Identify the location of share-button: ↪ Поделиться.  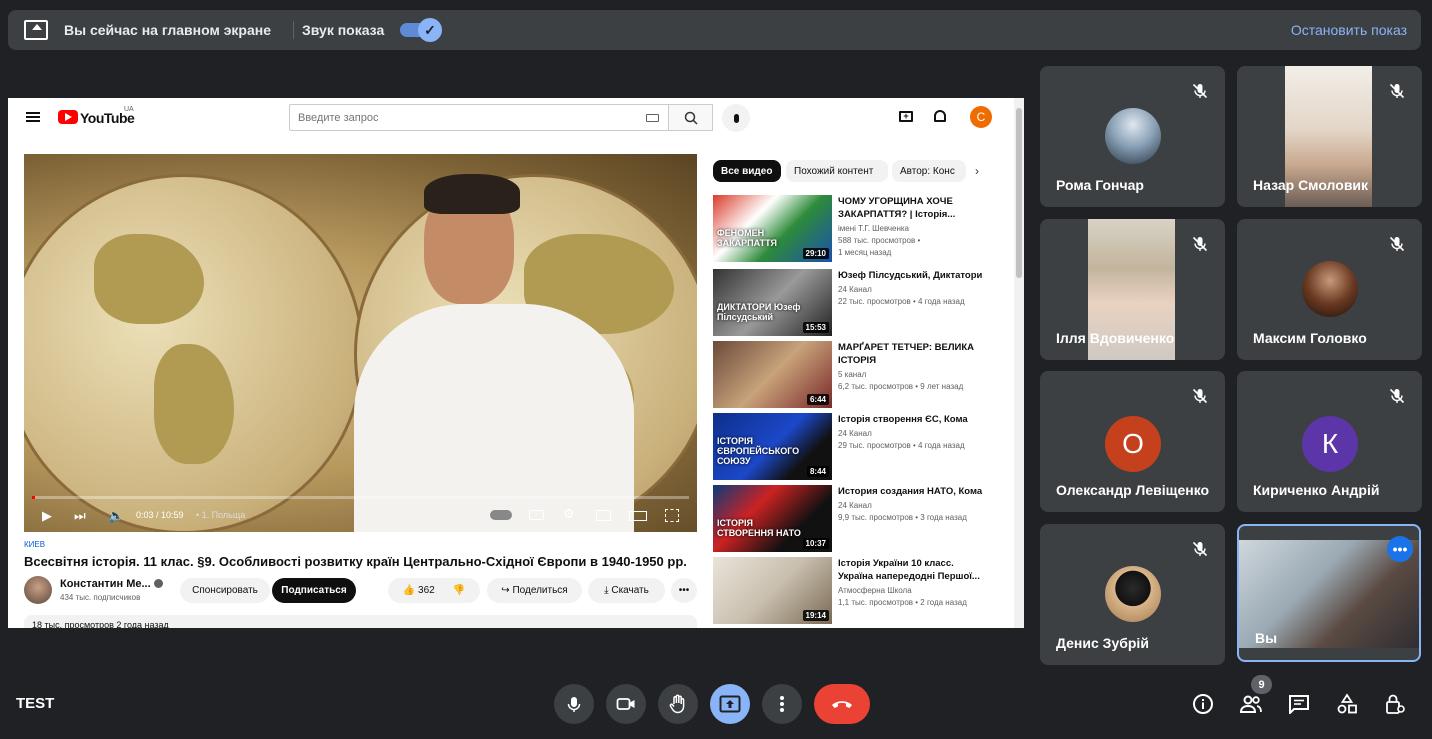
(534, 590).